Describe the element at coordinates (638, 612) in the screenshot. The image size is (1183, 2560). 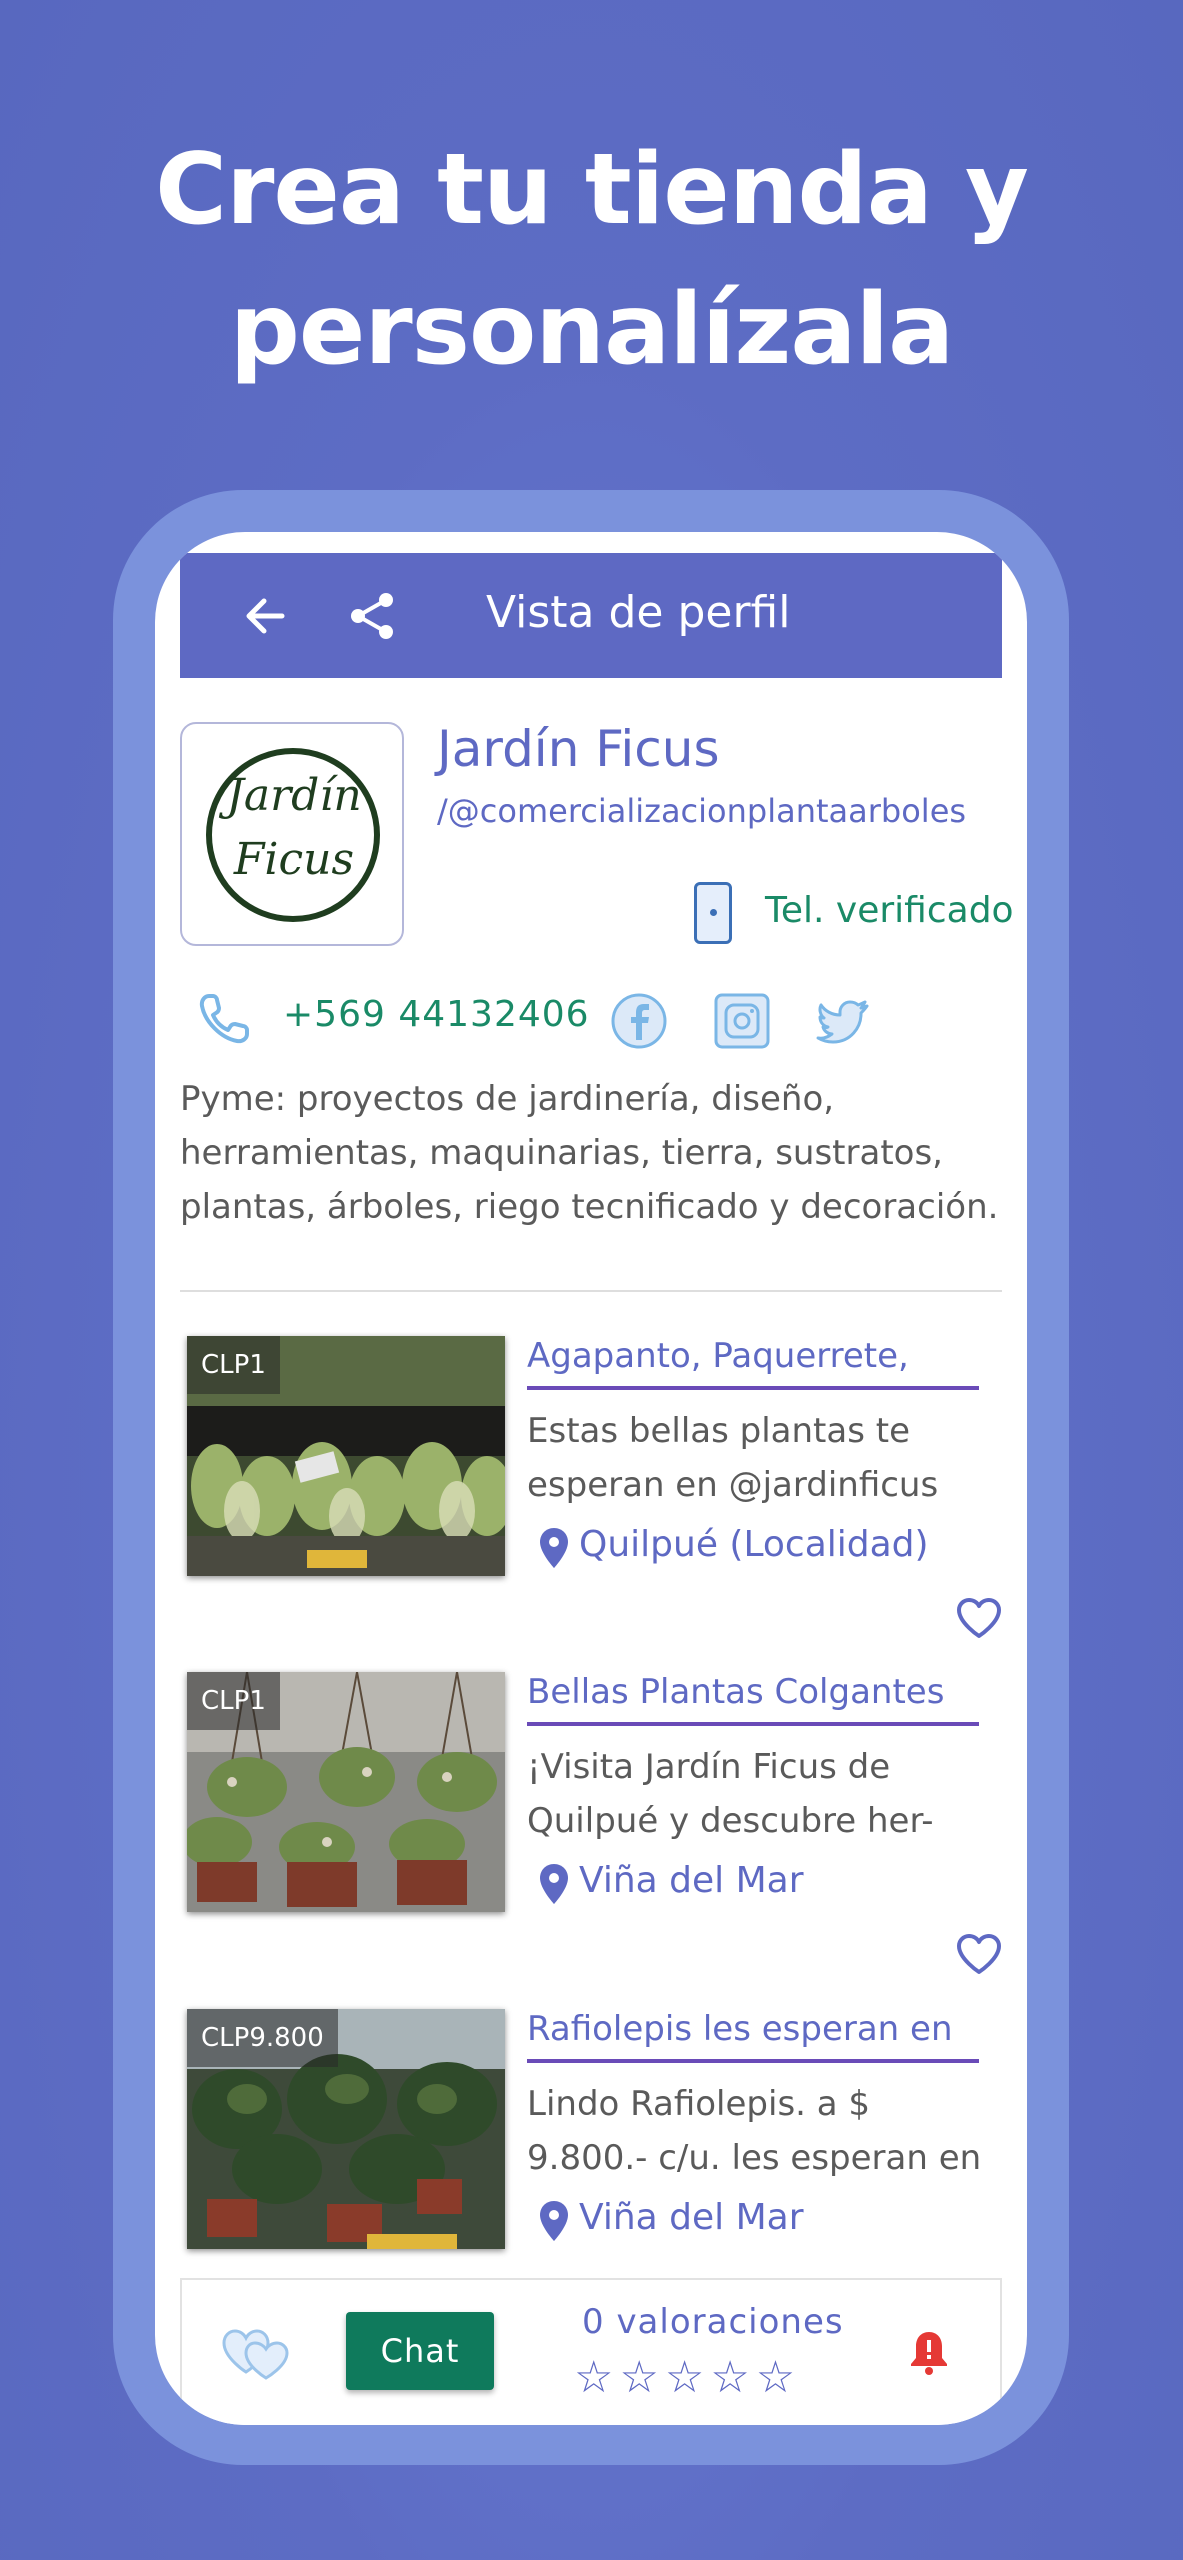
I see `page-title: Vista de perfil` at that location.